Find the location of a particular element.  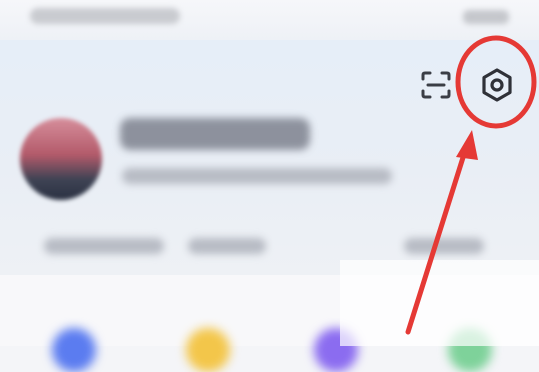

status-left-blur is located at coordinates (105, 16).